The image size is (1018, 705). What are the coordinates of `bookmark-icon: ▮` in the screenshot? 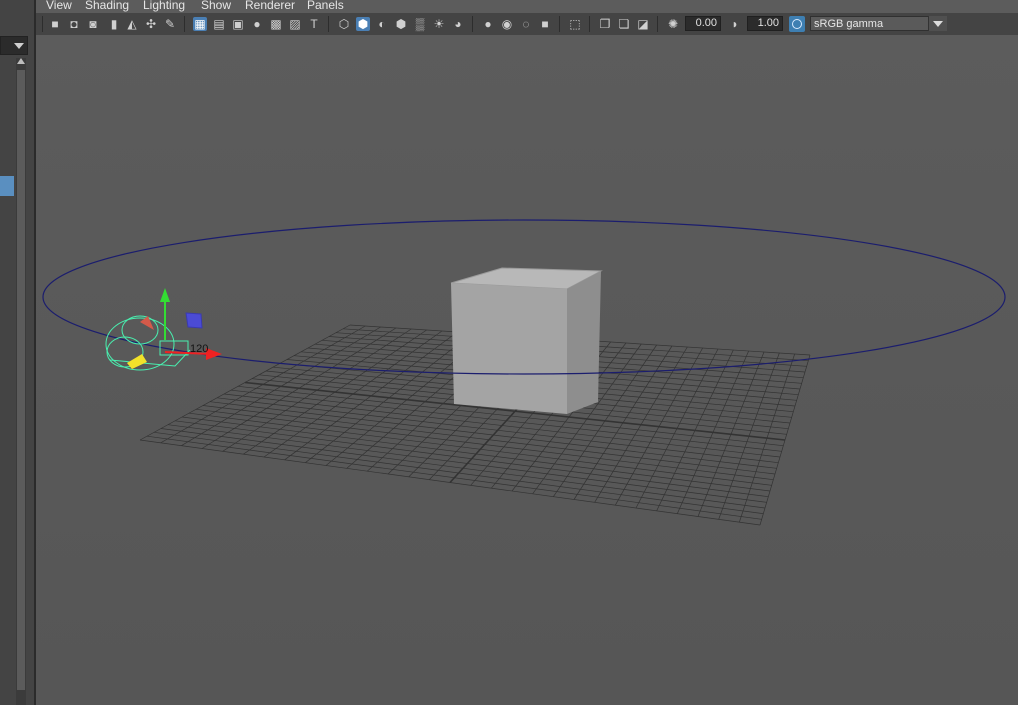 It's located at (114, 24).